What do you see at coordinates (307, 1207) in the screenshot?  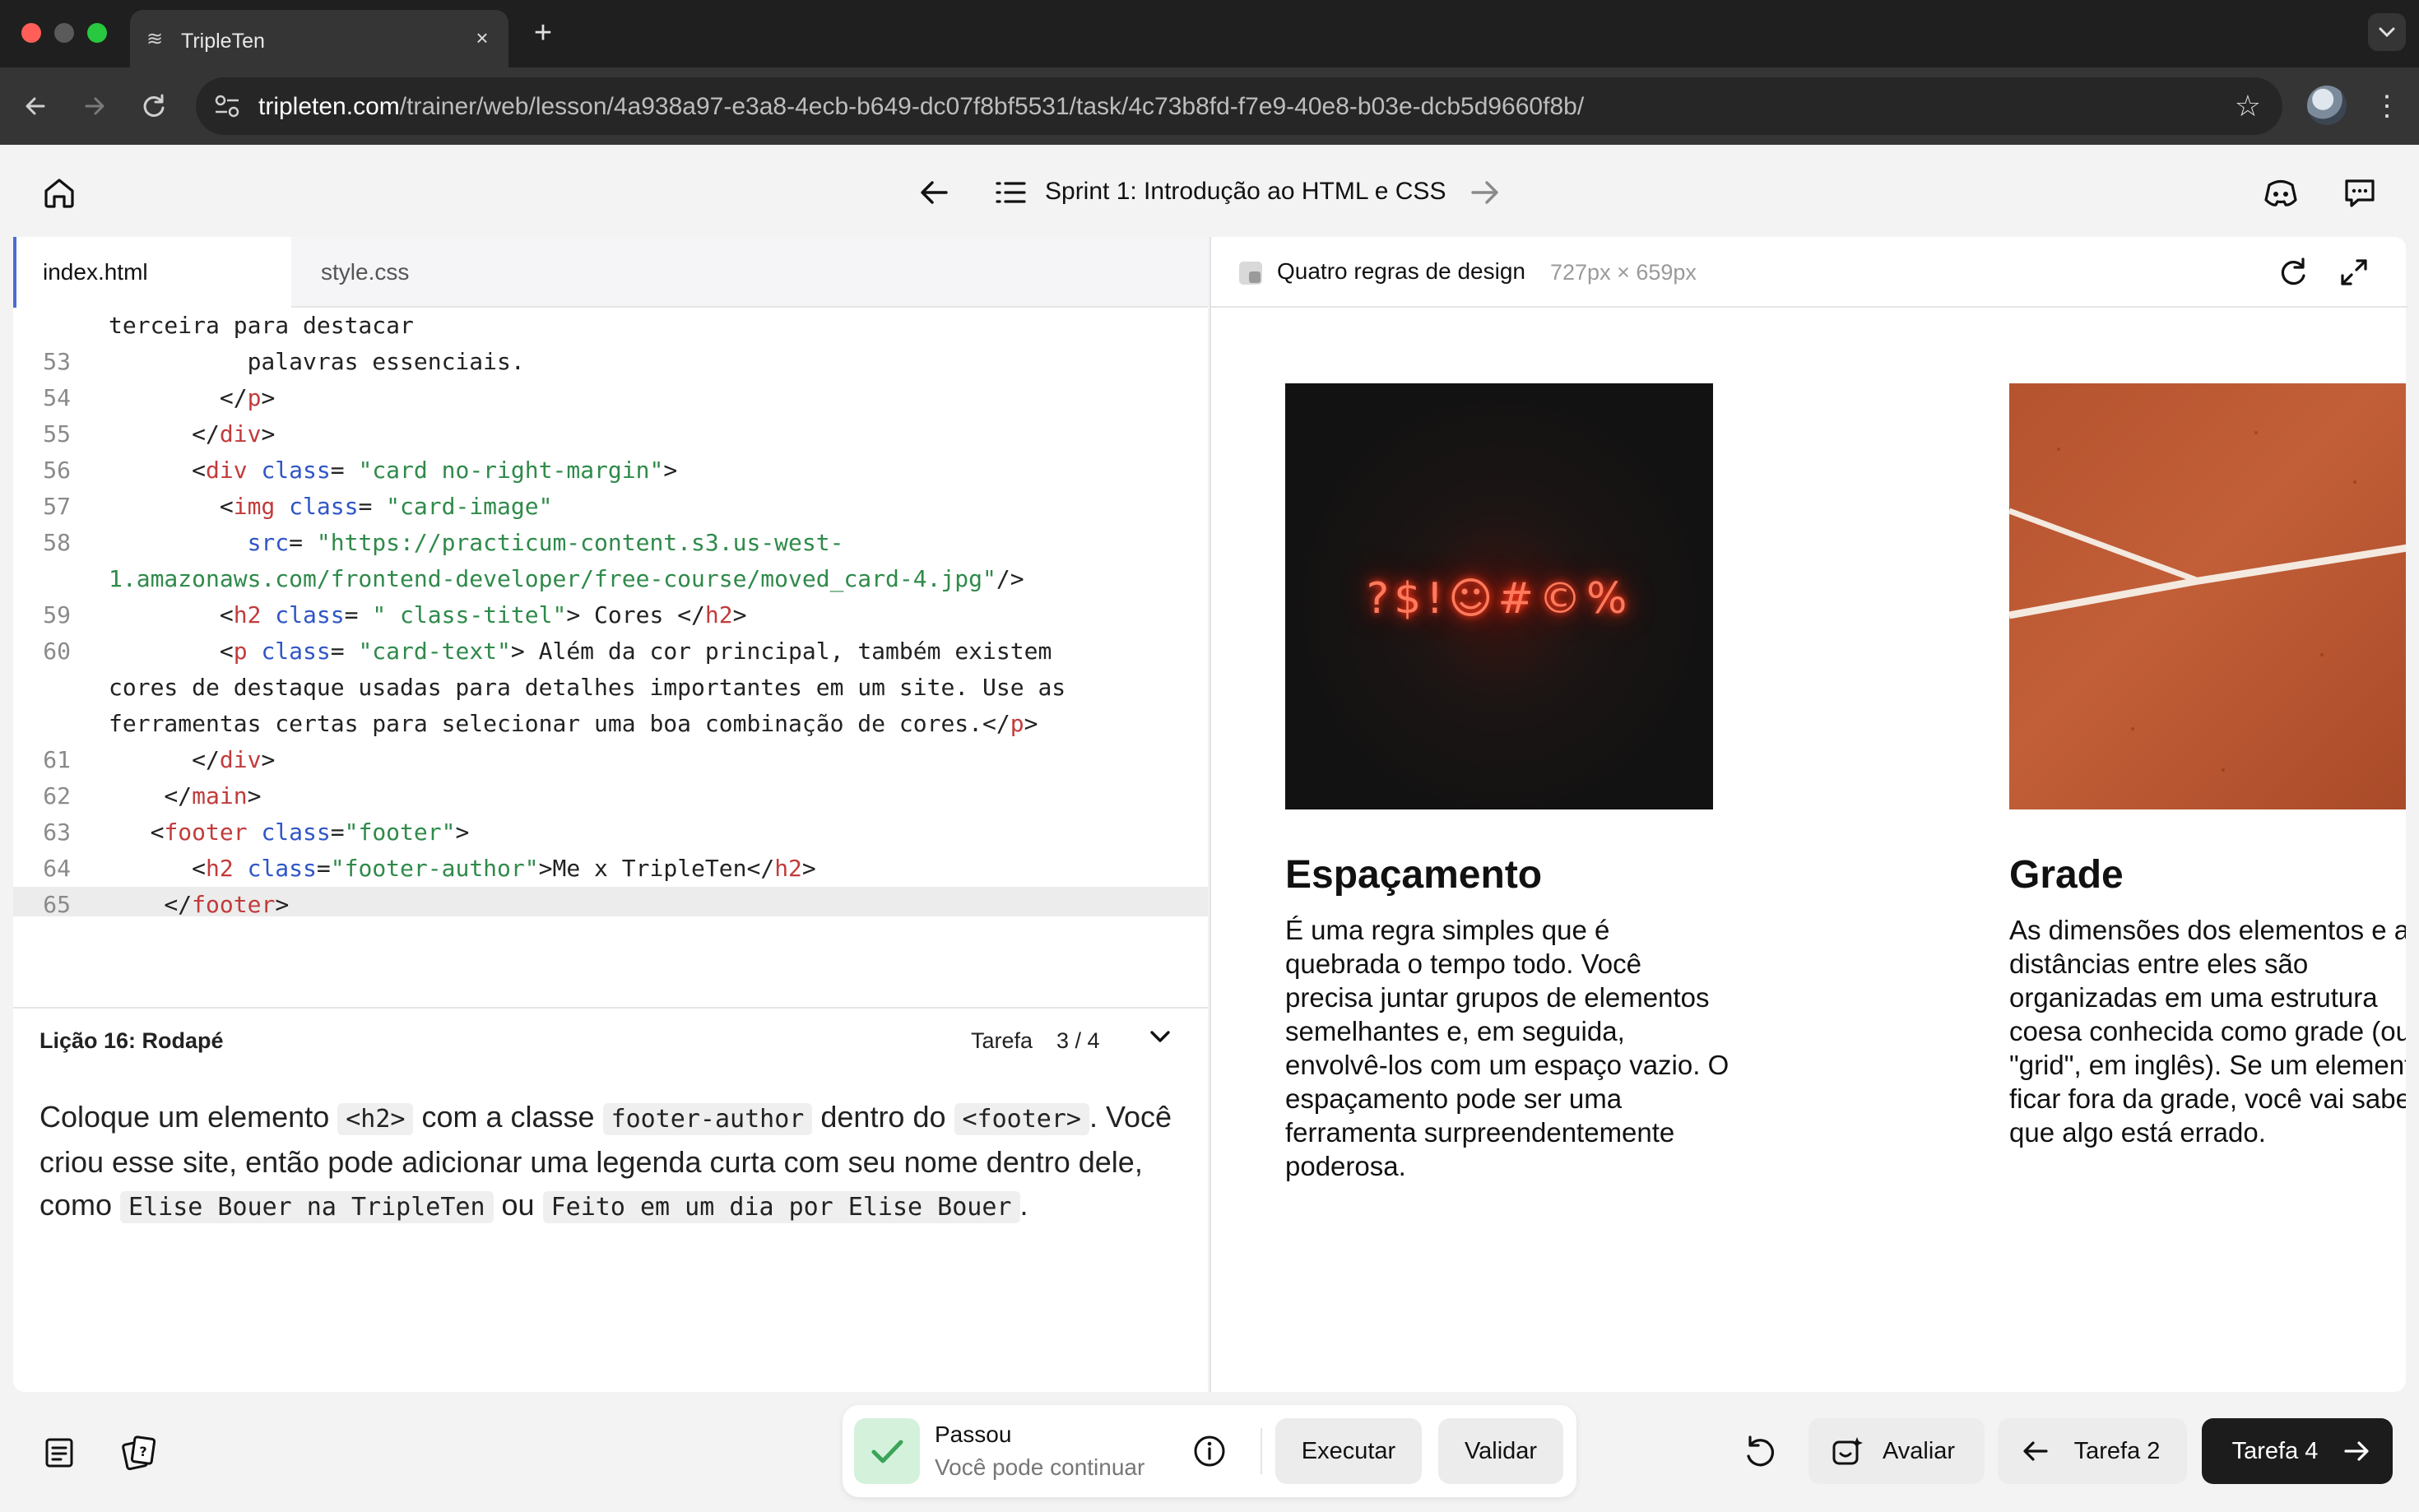 I see `code-snippet: Elise Bouer na TripleTen` at bounding box center [307, 1207].